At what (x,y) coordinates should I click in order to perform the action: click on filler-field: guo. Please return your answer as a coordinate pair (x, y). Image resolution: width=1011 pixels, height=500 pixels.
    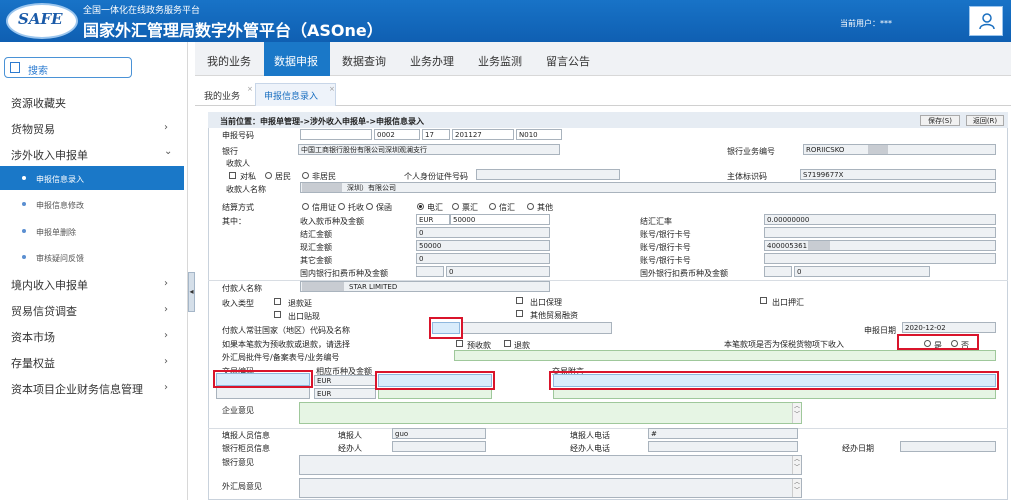
    Looking at the image, I should click on (439, 433).